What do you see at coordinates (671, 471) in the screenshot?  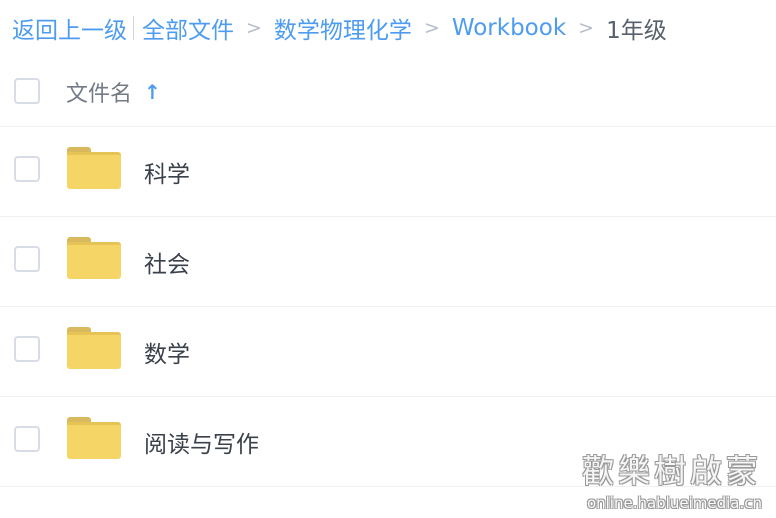 I see `watermark-title: 歡樂樹啟蒙` at bounding box center [671, 471].